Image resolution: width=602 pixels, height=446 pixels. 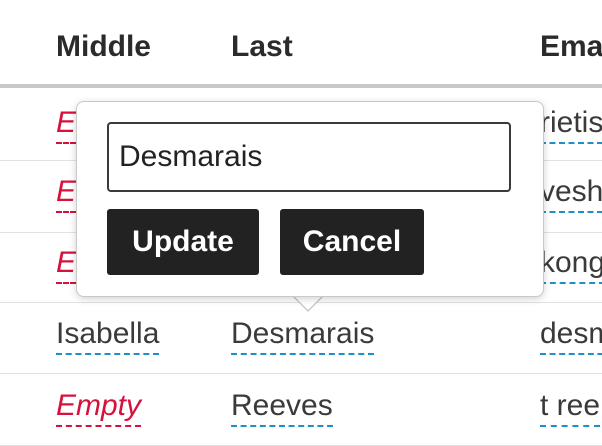 I want to click on email-cell: rietis, so click(x=571, y=125).